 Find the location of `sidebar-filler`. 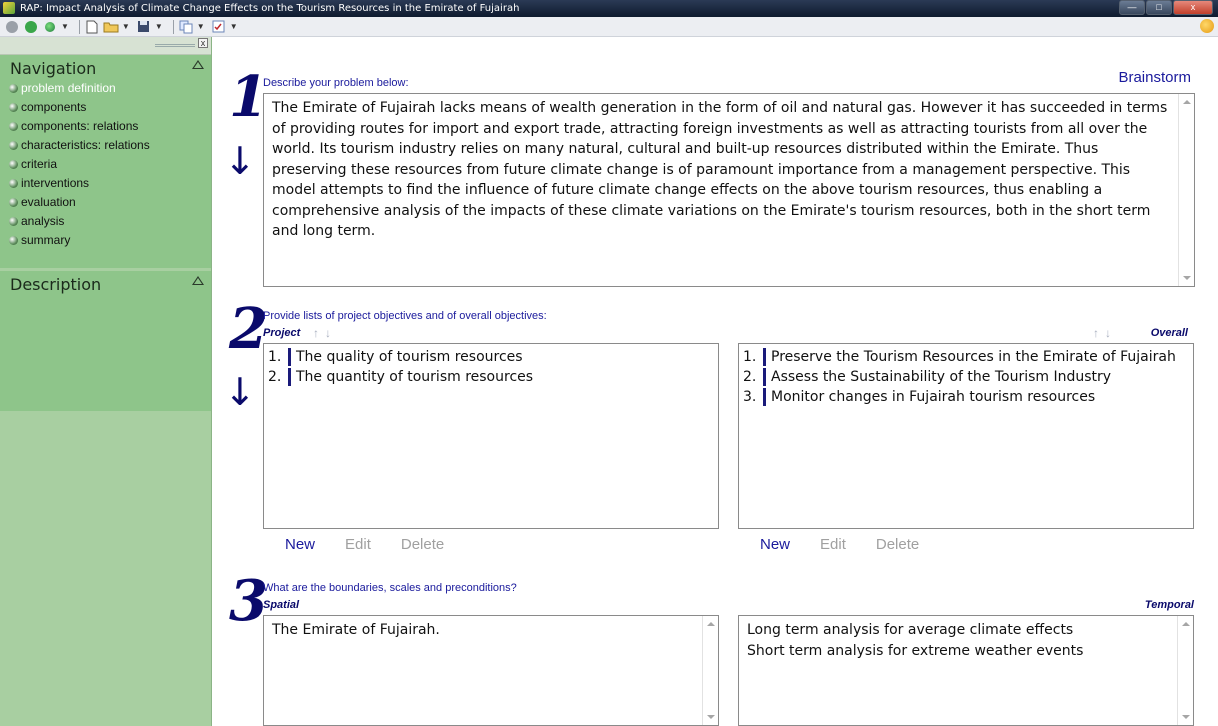

sidebar-filler is located at coordinates (105, 571).